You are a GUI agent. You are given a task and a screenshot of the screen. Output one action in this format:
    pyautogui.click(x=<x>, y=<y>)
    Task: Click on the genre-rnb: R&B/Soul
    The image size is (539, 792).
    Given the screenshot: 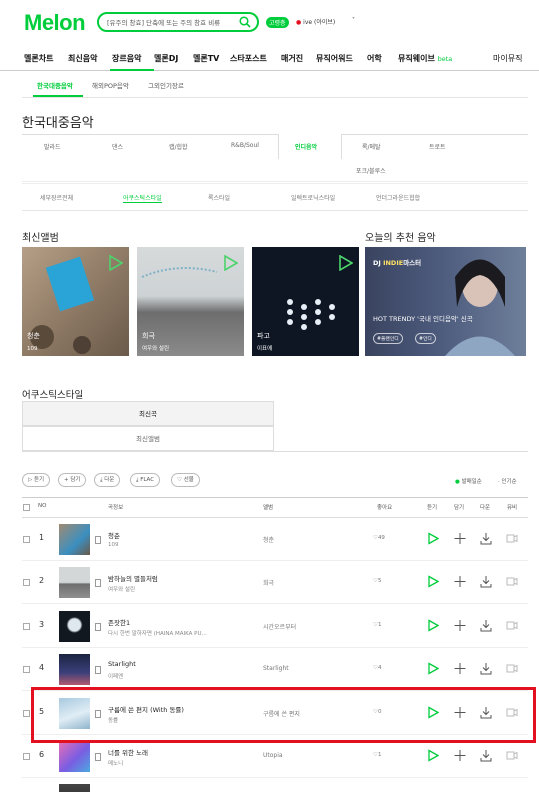 What is the action you would take?
    pyautogui.click(x=245, y=145)
    